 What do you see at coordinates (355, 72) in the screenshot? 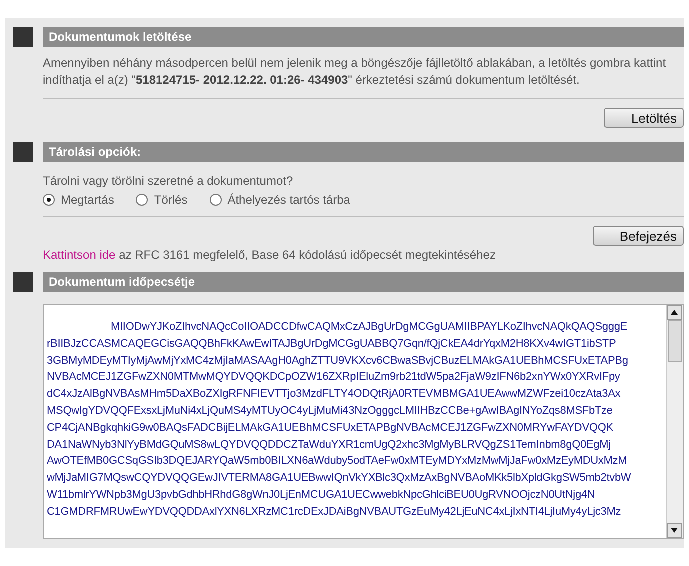
I see `download-info: Amennyiben néhány másodpercen belül nem jelenik meg a böngészője fájlletöltő ablakában, a letöltés gombra kattint indíthatja el a(z) "518124715- 2012.12.22. 01:26- 434903" érkeztetési számú dokumentum letöltését.` at bounding box center [355, 72].